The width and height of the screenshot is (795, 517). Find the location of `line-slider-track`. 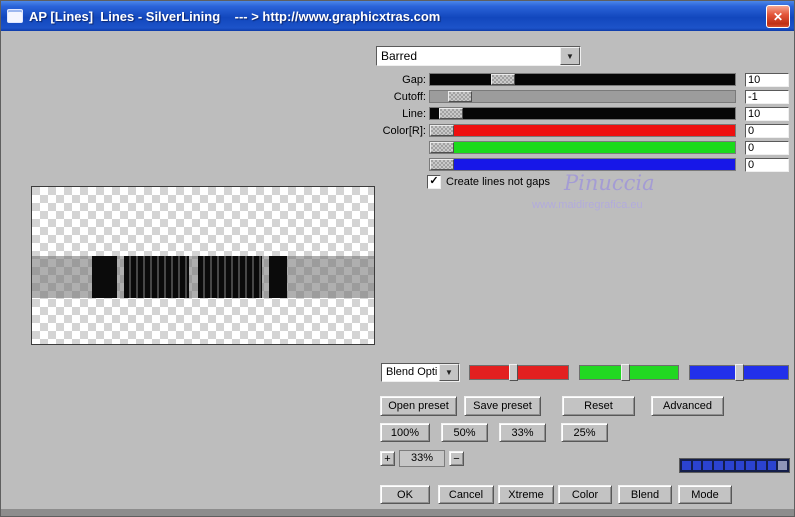

line-slider-track is located at coordinates (582, 113).